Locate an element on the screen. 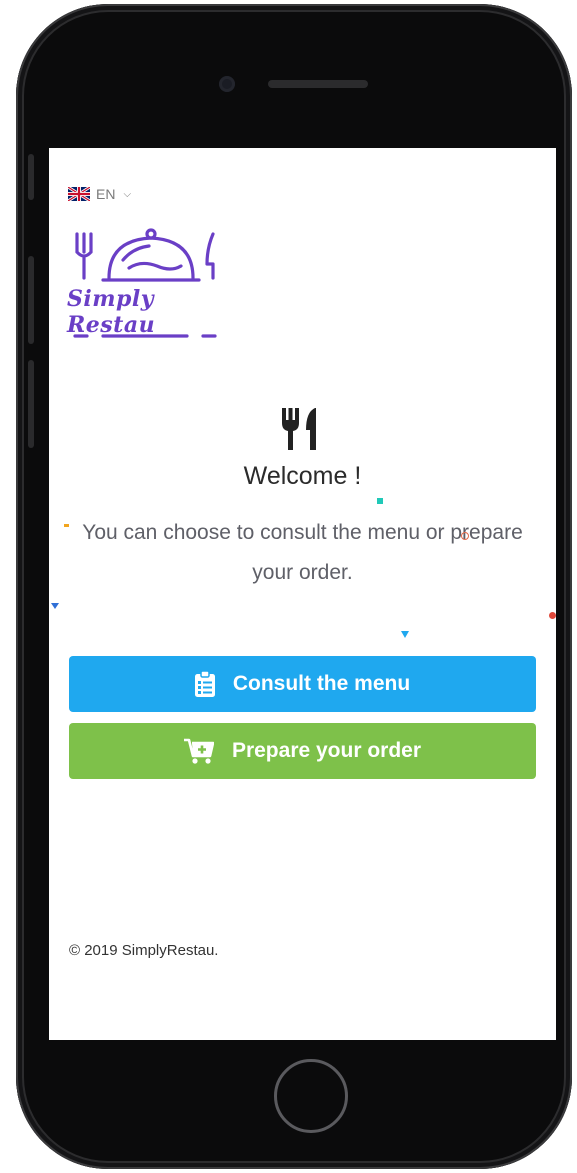 This screenshot has width=577, height=1173. brand-logo: Simply Restau is located at coordinates (149, 285).